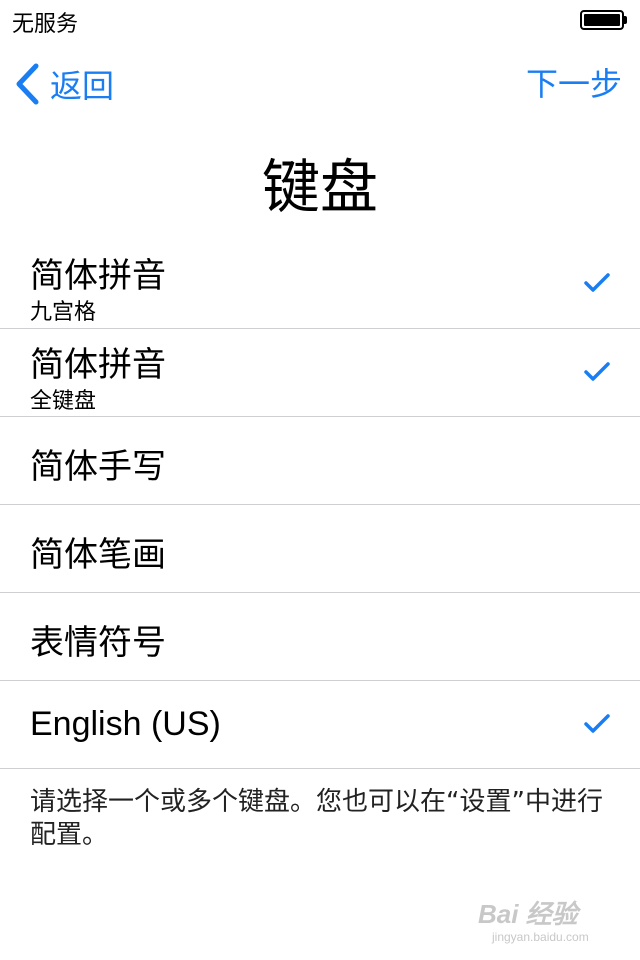  What do you see at coordinates (320, 724) in the screenshot?
I see `keyboard-row-english-us: English (US)` at bounding box center [320, 724].